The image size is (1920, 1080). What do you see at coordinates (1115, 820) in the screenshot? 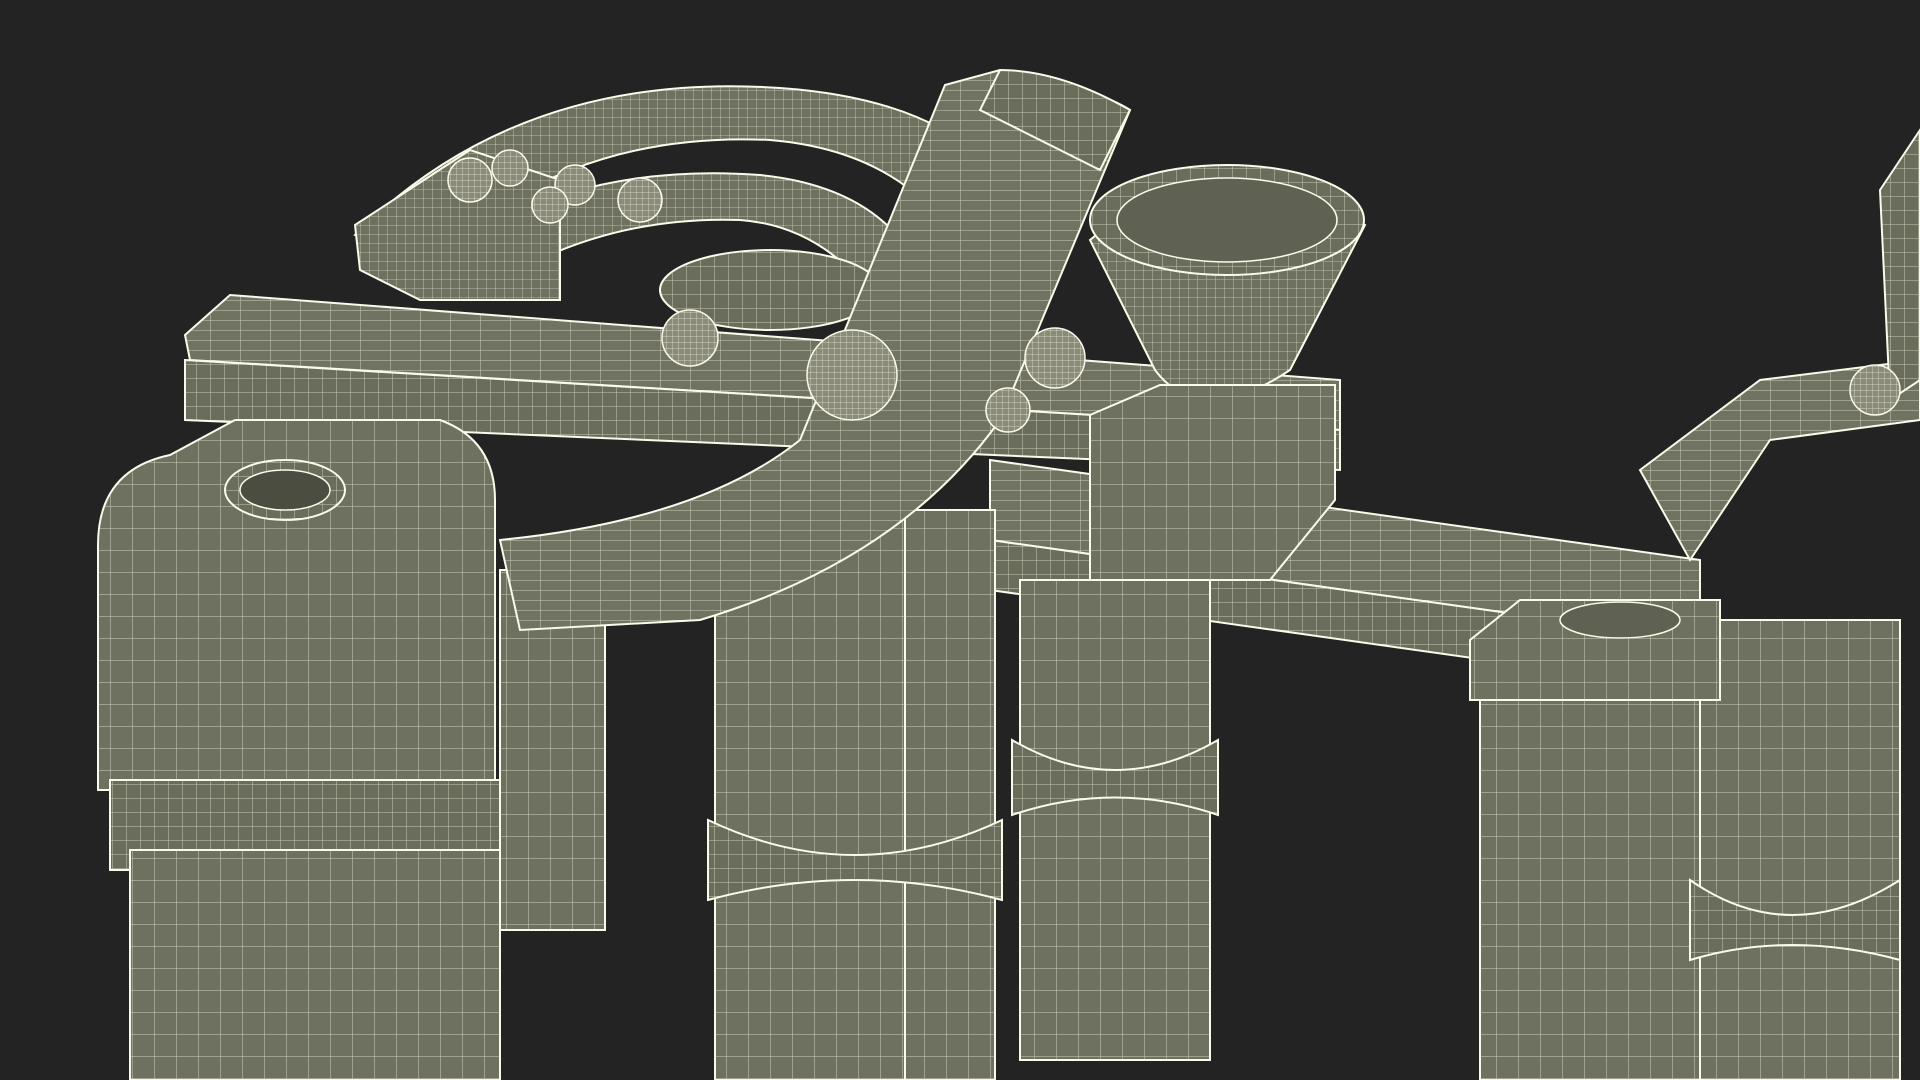
I see `mid-pillar` at bounding box center [1115, 820].